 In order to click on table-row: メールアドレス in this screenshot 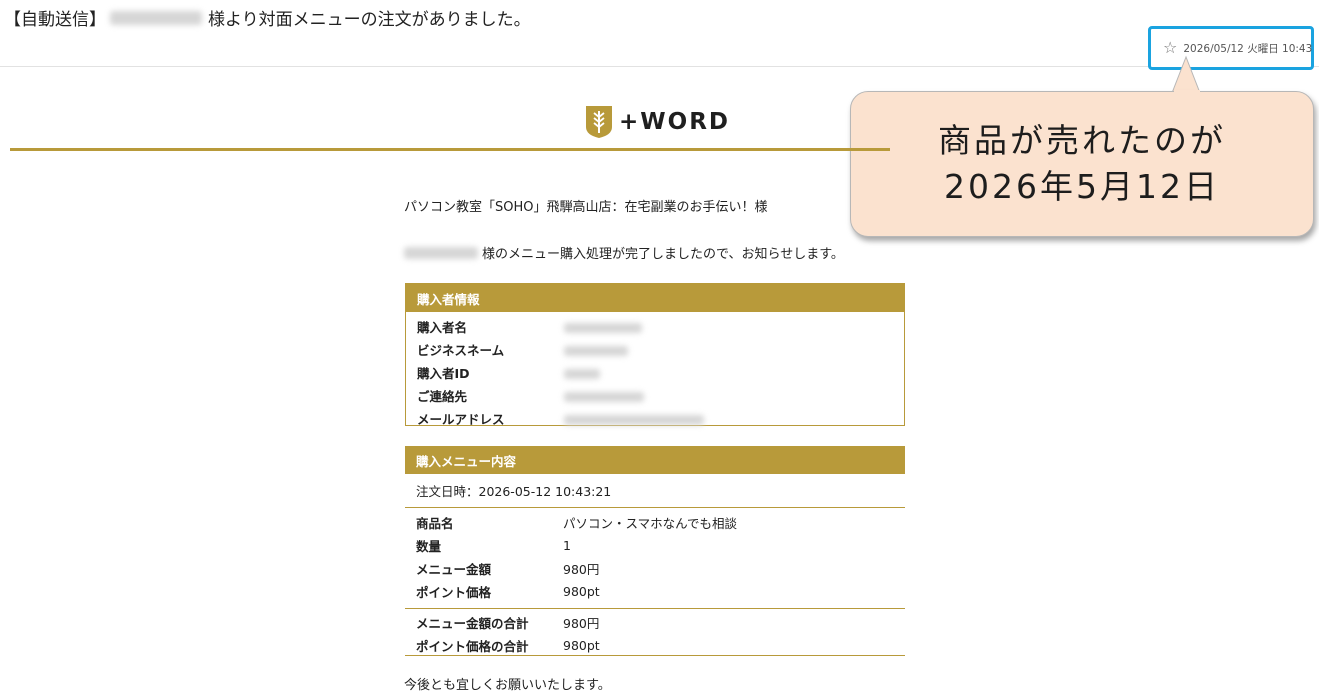, I will do `click(655, 418)`.